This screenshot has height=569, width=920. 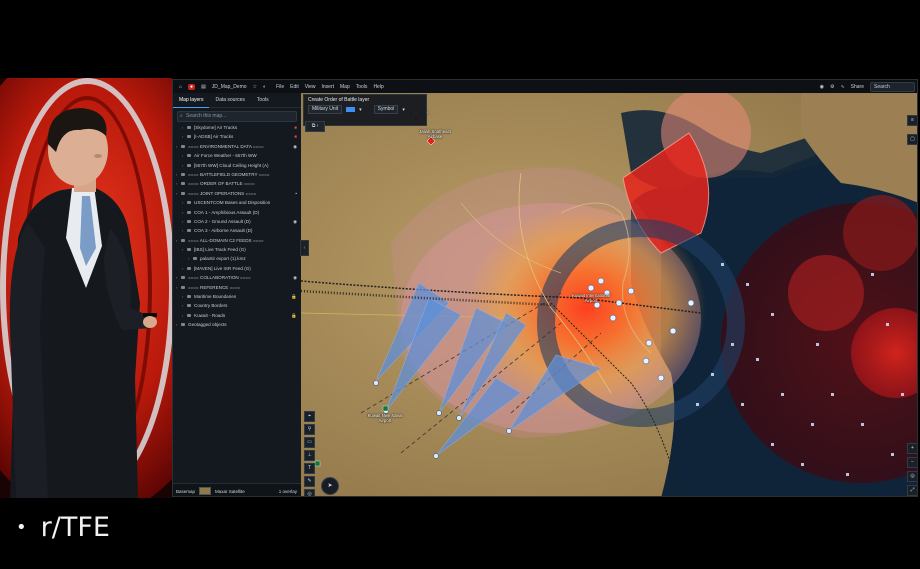 I want to click on layer-row: › ==== BATTLEFIELD GEOMETRY ====, so click(x=237, y=174).